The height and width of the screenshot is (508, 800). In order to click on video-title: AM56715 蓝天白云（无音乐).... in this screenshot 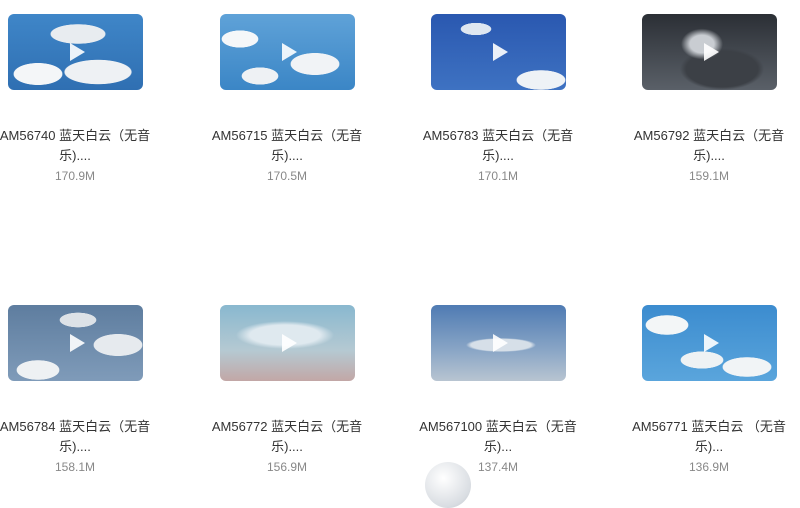, I will do `click(287, 146)`.